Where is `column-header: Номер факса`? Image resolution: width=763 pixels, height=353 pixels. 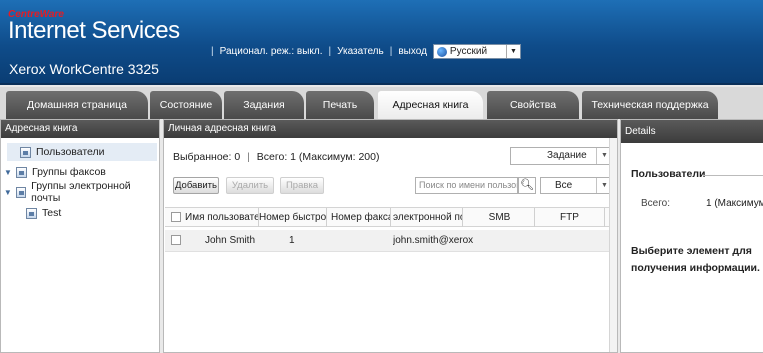
column-header: Номер факса is located at coordinates (361, 217).